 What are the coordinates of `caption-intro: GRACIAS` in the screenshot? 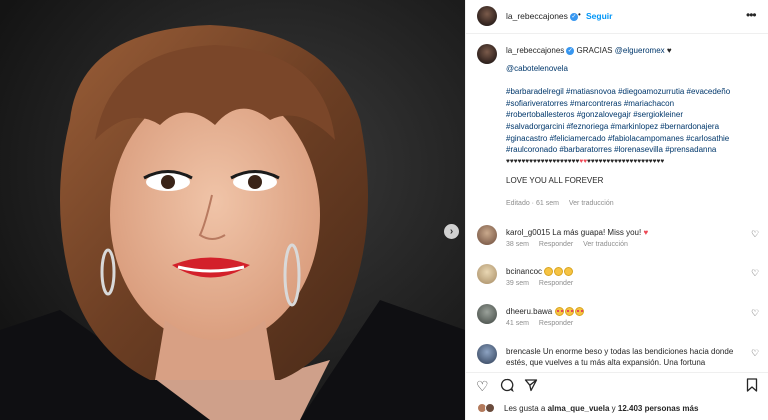 It's located at (594, 50).